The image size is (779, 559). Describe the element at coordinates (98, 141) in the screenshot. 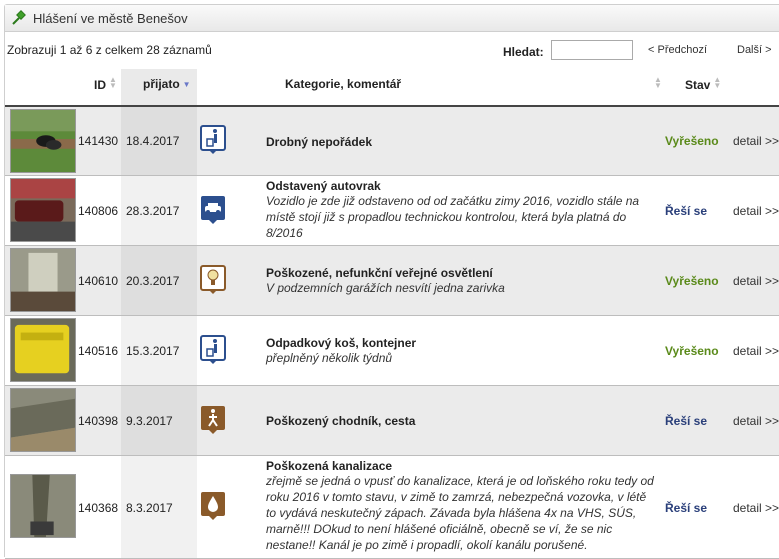

I see `report-id: 141430` at that location.